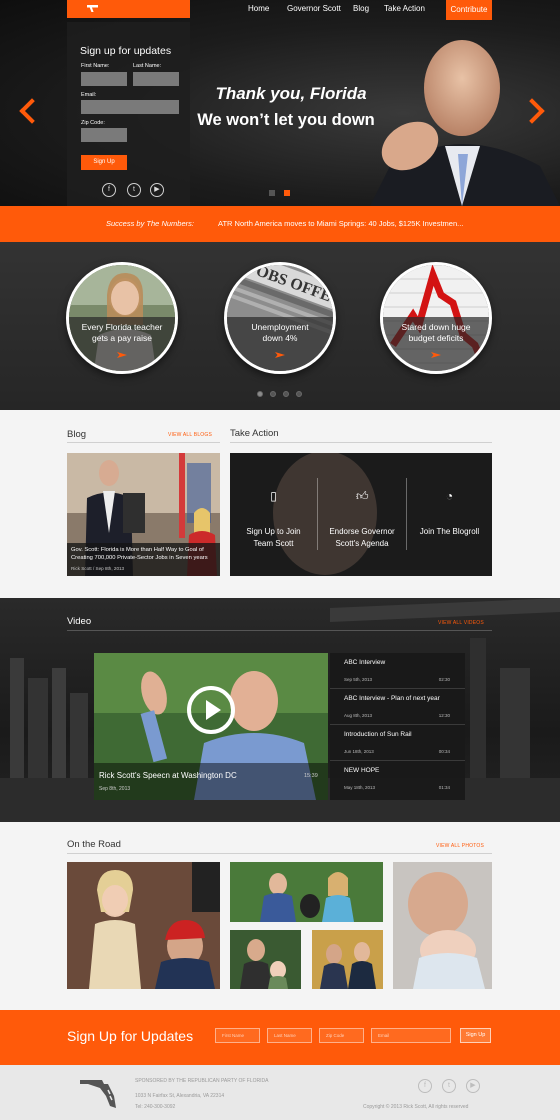  I want to click on facebook-icon: f, so click(109, 190).